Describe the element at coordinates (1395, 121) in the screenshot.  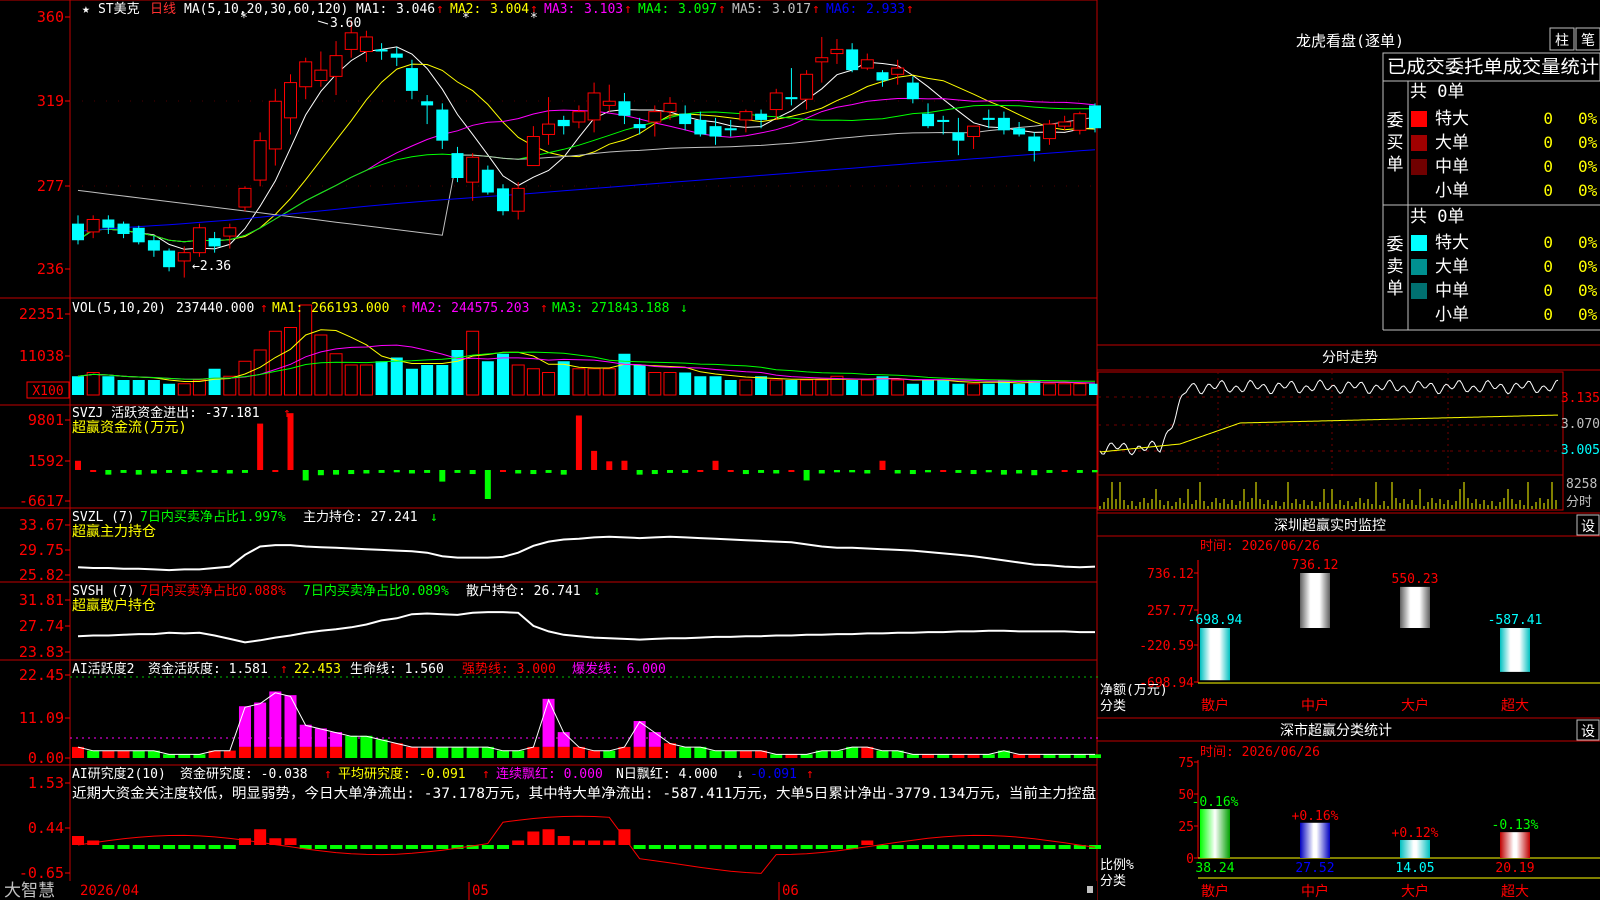
I see `buy-side-label-char: 委` at that location.